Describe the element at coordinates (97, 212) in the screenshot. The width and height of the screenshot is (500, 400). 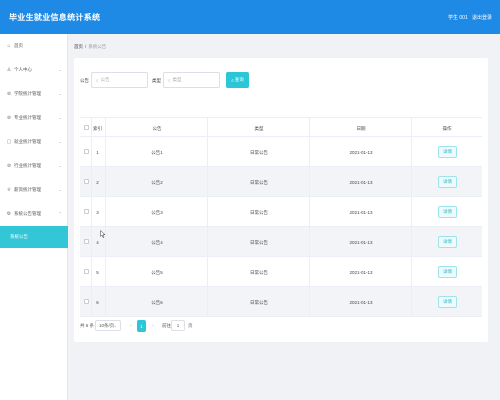
I see `cell-index: 3` at that location.